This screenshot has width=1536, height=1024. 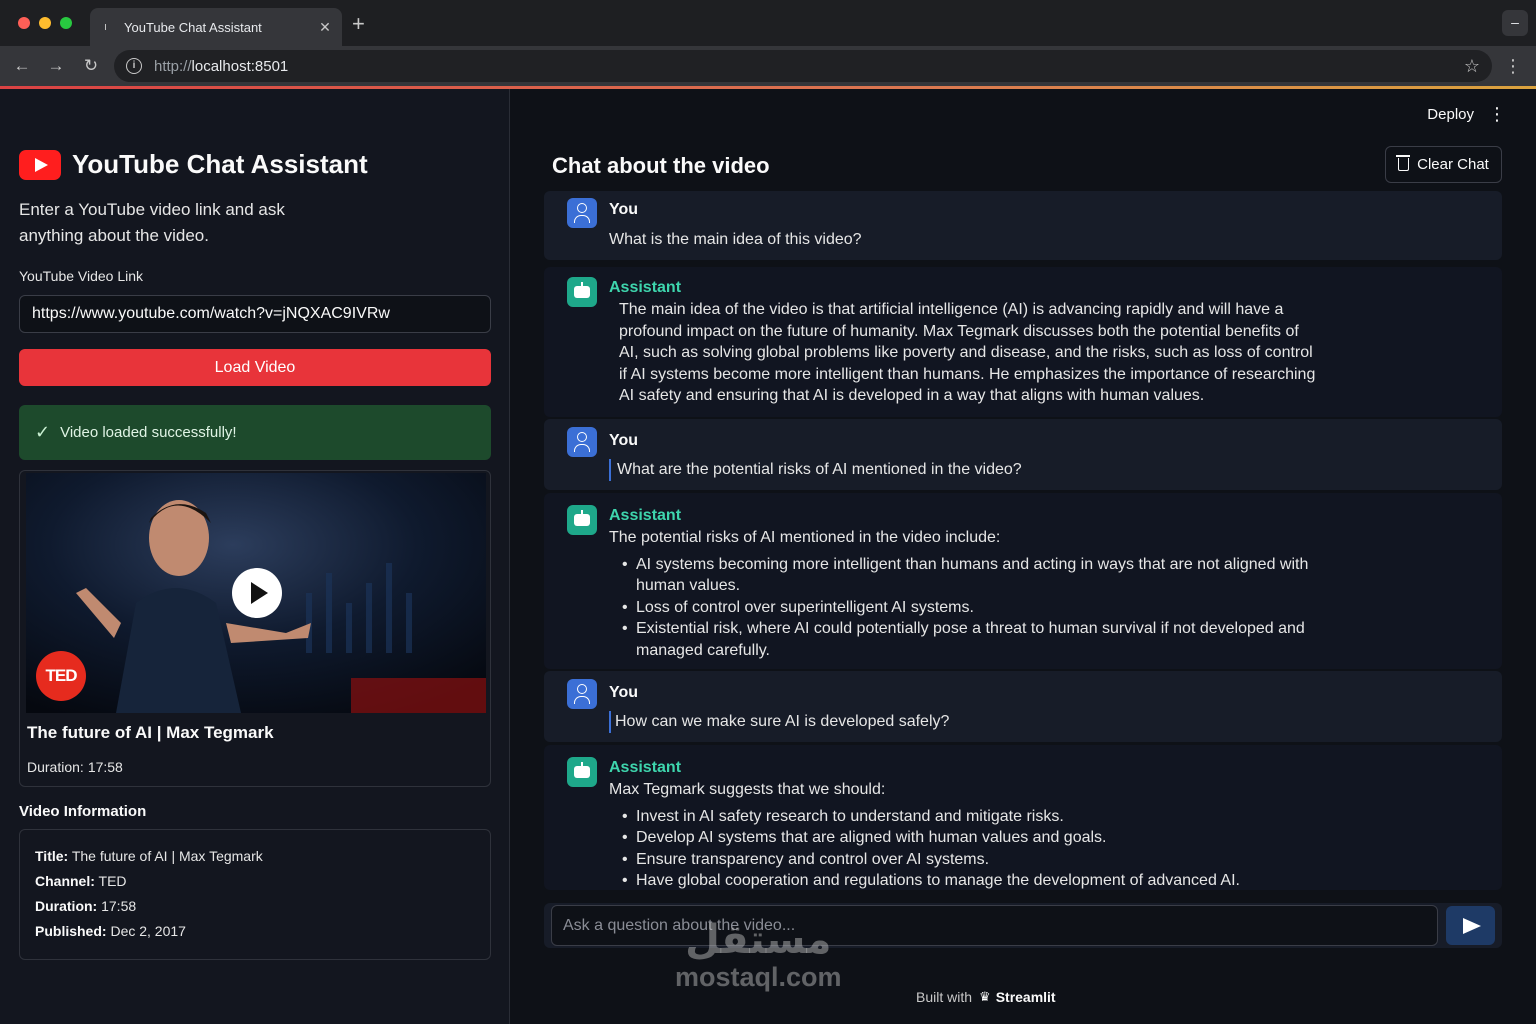 I want to click on success-alert: ✓ Video loaded successfully!, so click(x=255, y=432).